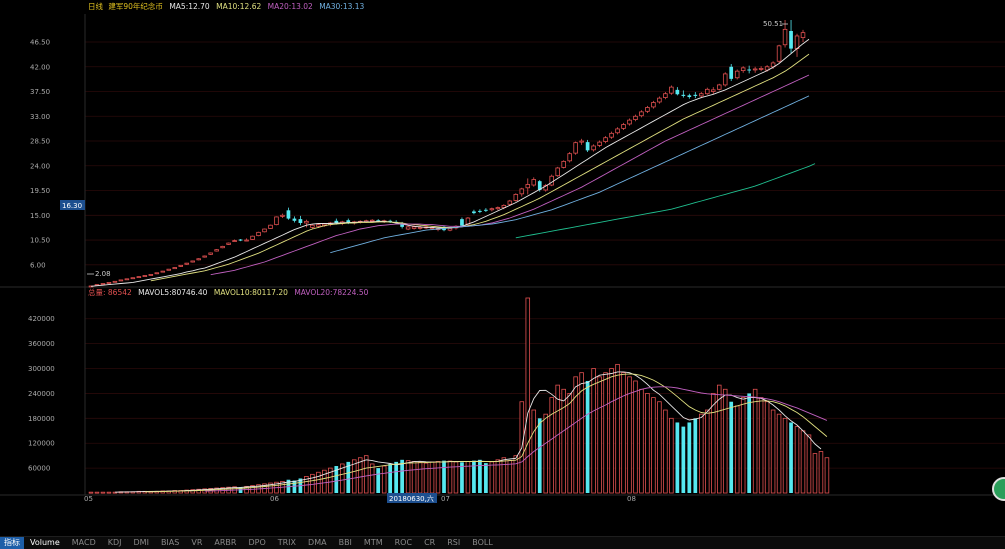 The image size is (1005, 549). What do you see at coordinates (225, 543) in the screenshot?
I see `tab-arbr: ARBR` at bounding box center [225, 543].